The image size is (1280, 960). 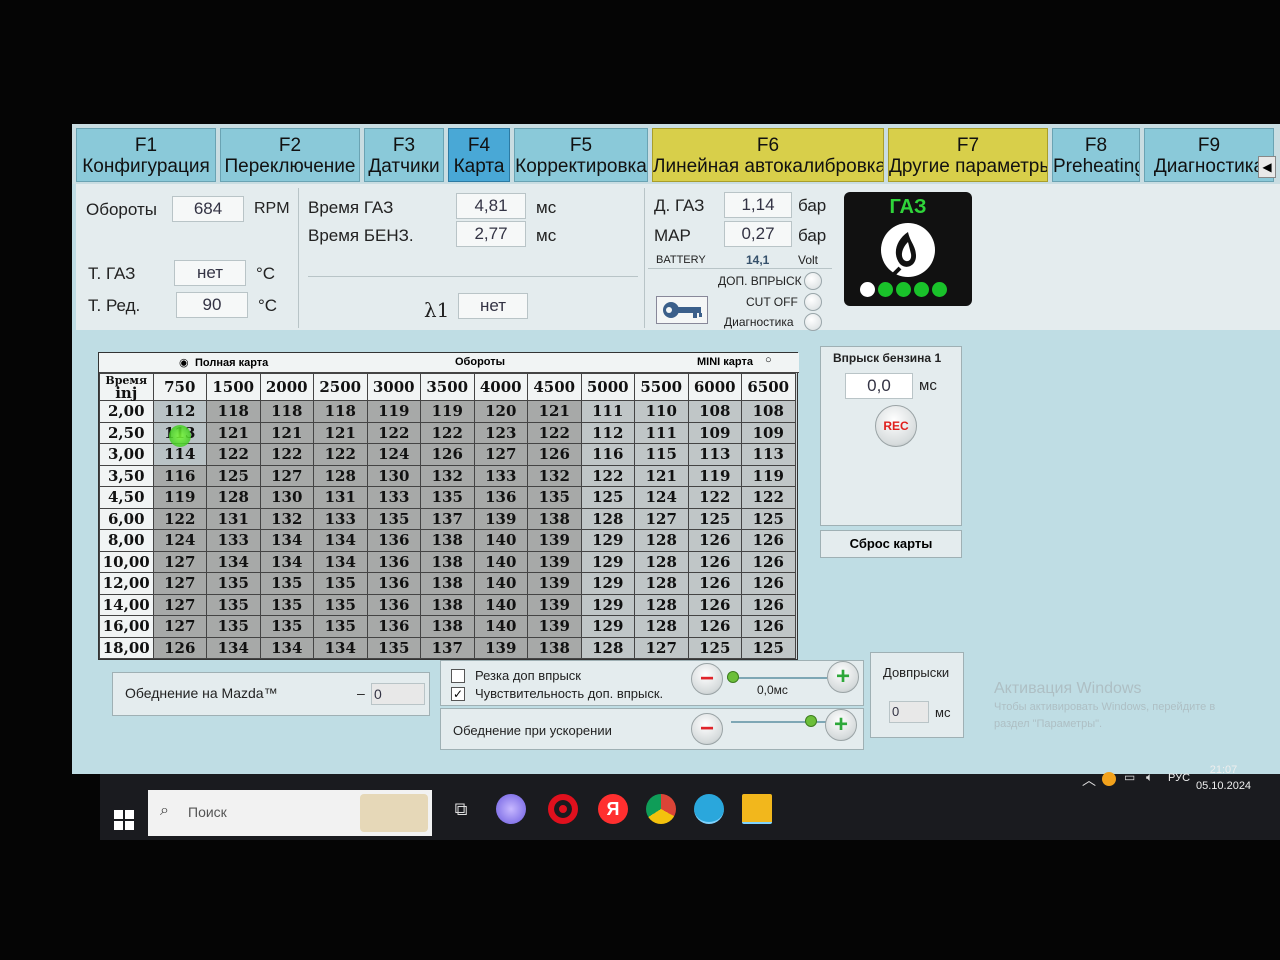 I want to click on inj-time-row-header: 14,00, so click(x=126, y=604).